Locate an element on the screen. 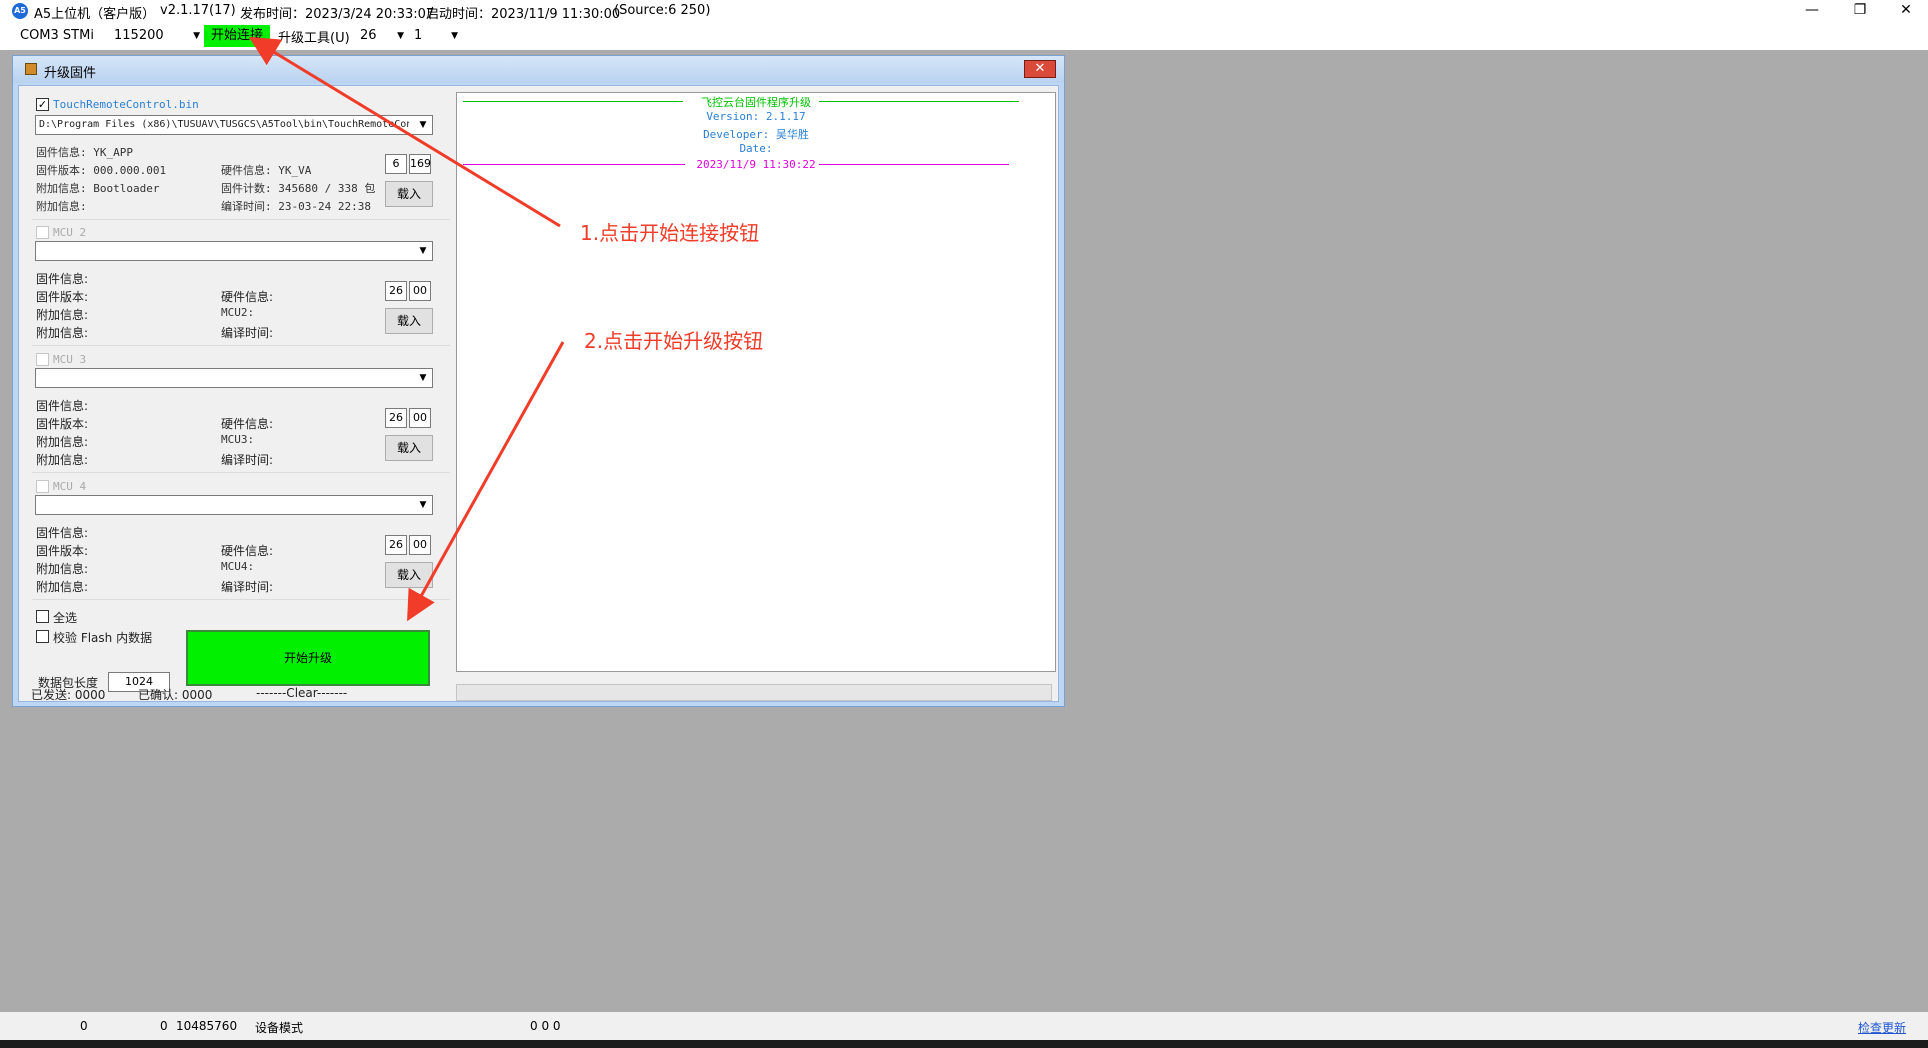 The image size is (1928, 1048). status-value-b: 0 is located at coordinates (164, 1026).